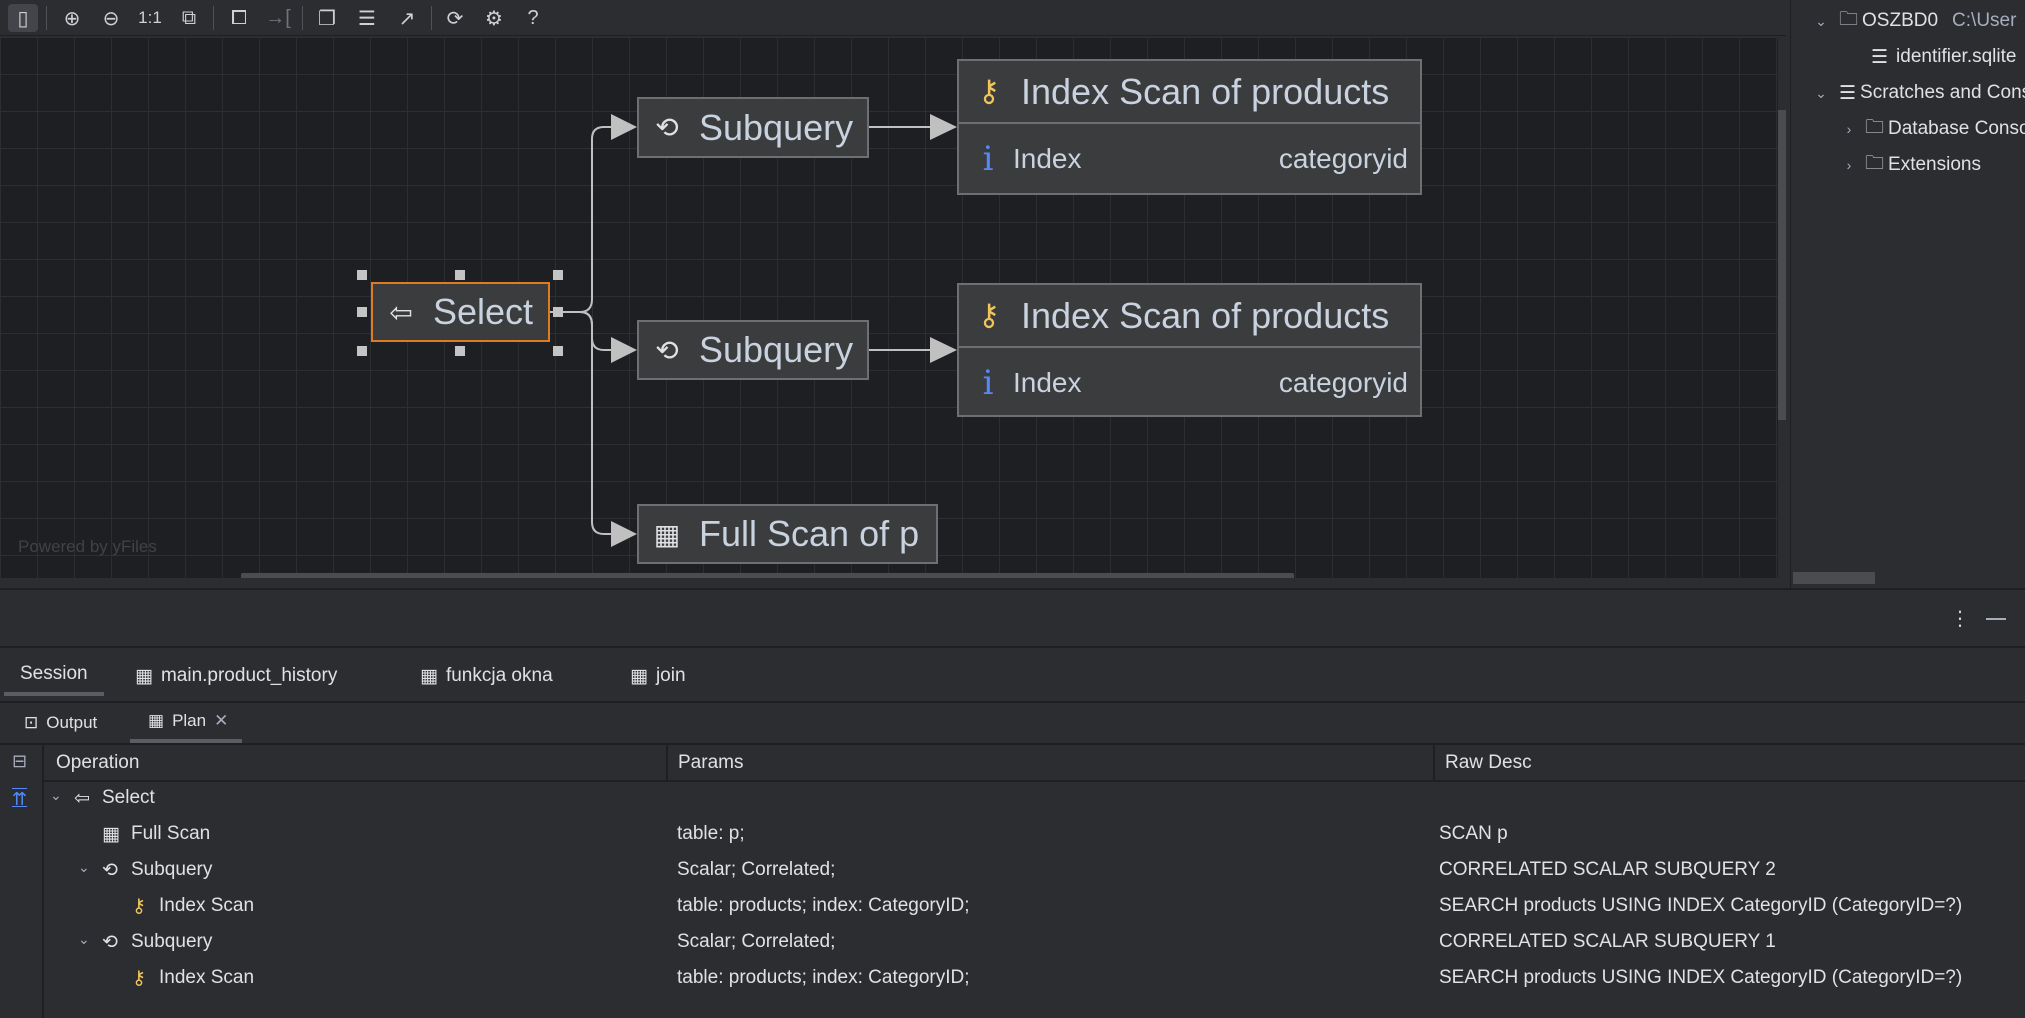 This screenshot has width=2025, height=1018. What do you see at coordinates (753, 127) in the screenshot?
I see `subquery-node-1: ⟲ Subquery` at bounding box center [753, 127].